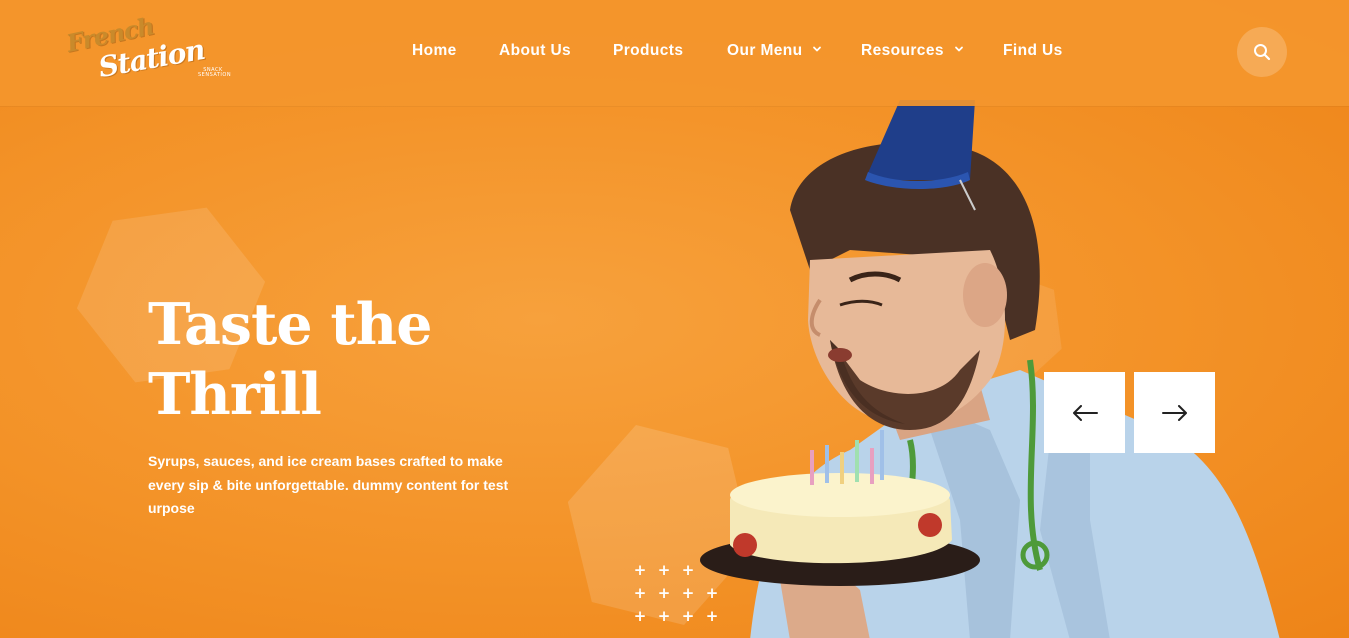  Describe the element at coordinates (313, 360) in the screenshot. I see `hero-headline: Taste the Thrill` at that location.